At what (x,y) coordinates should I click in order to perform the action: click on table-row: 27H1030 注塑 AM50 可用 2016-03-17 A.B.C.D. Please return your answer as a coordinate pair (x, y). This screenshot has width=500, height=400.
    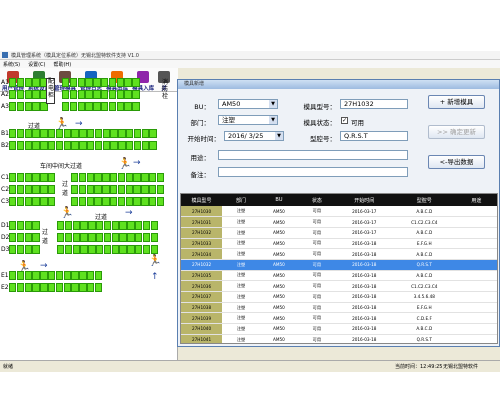
    Looking at the image, I should click on (339, 212).